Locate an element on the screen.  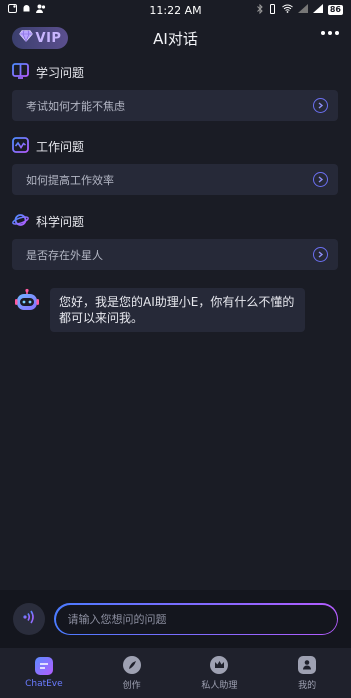
section-header: 学习问题 is located at coordinates (175, 72).